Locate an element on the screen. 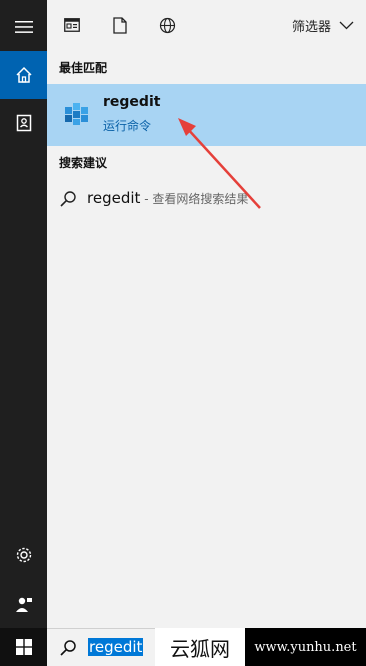 This screenshot has width=366, height=666. sidebar-item-home is located at coordinates (23, 75).